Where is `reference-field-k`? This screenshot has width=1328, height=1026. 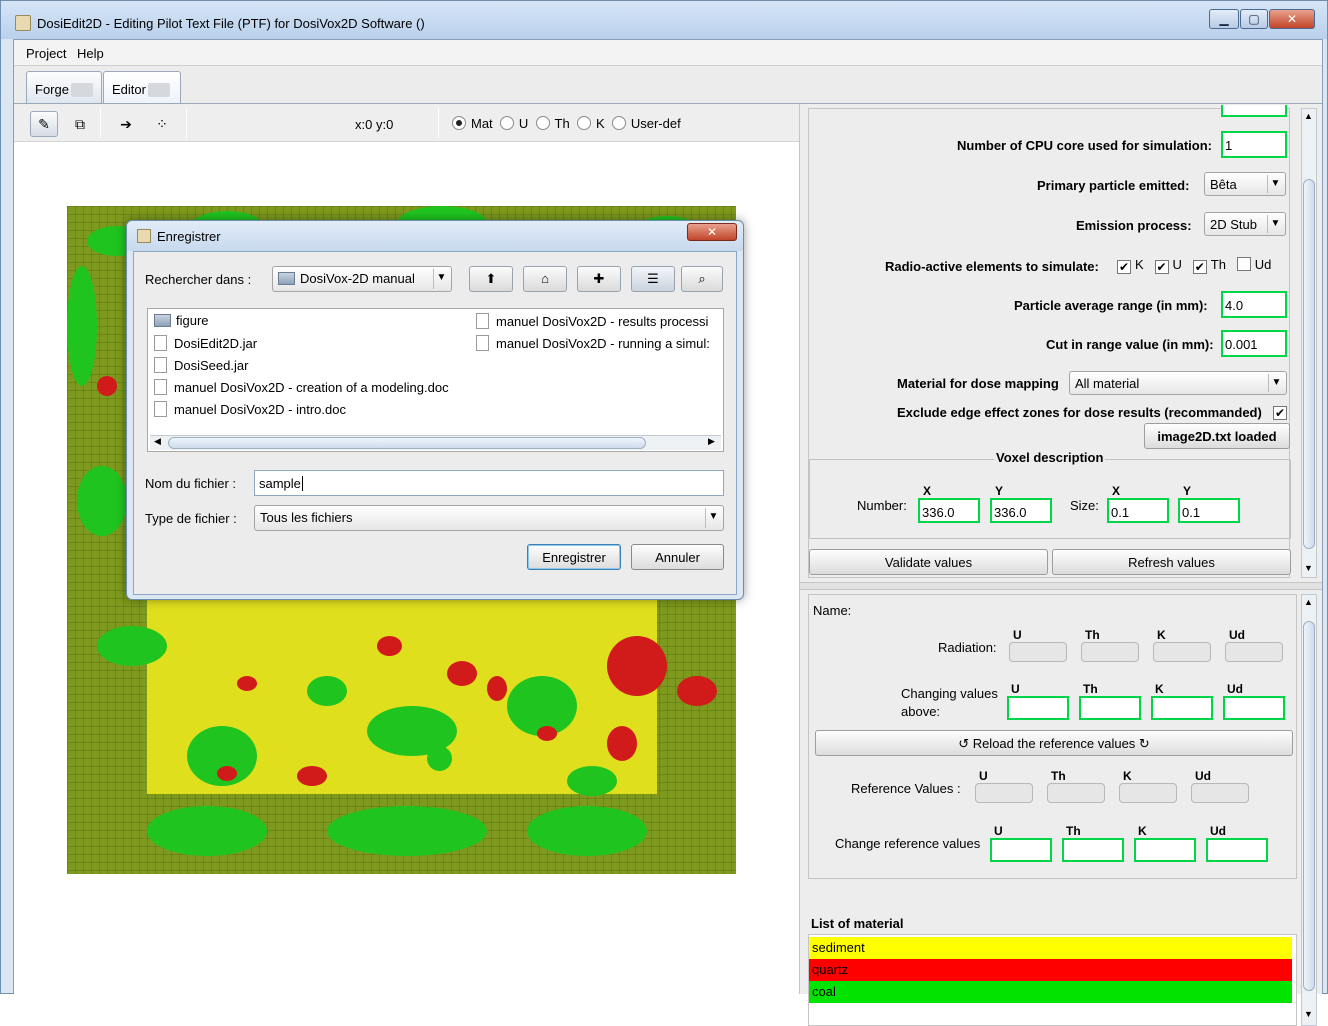 reference-field-k is located at coordinates (1148, 793).